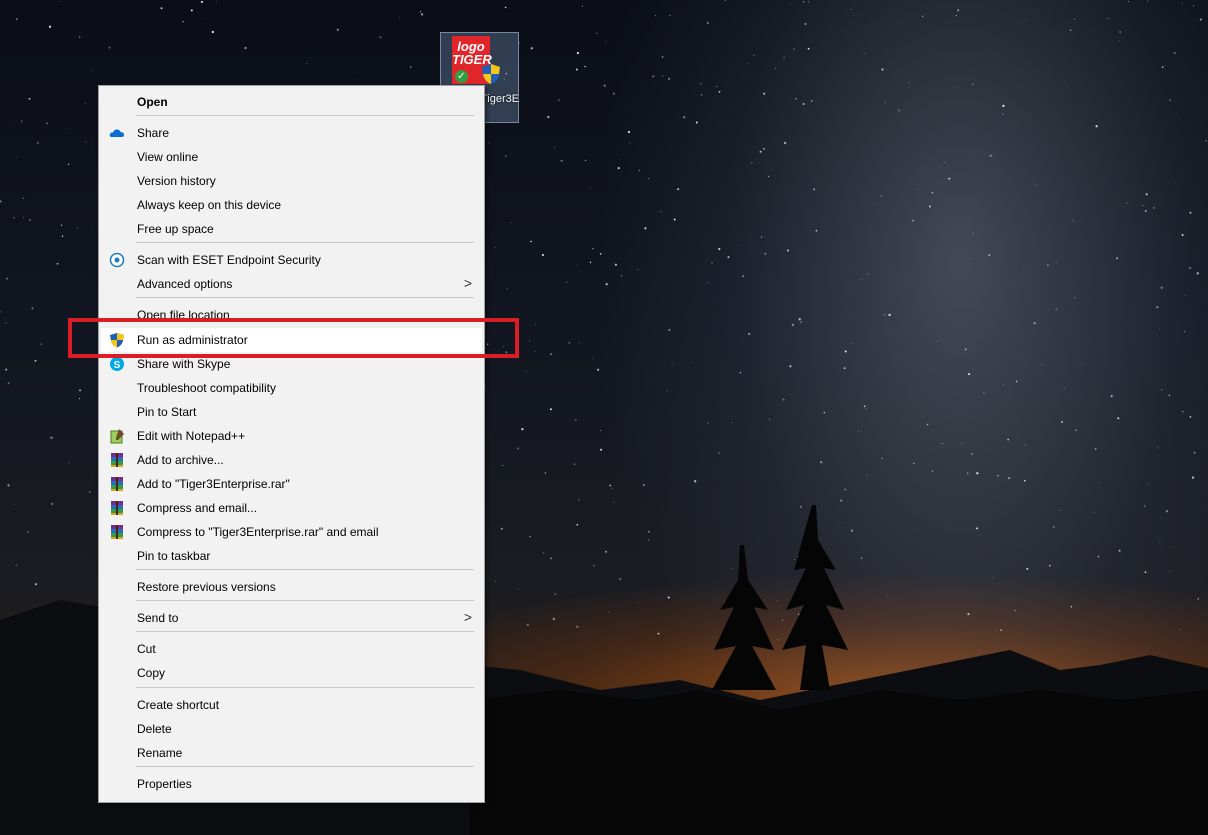 Image resolution: width=1208 pixels, height=835 pixels. Describe the element at coordinates (291, 133) in the screenshot. I see `menu-item-share: Share` at that location.